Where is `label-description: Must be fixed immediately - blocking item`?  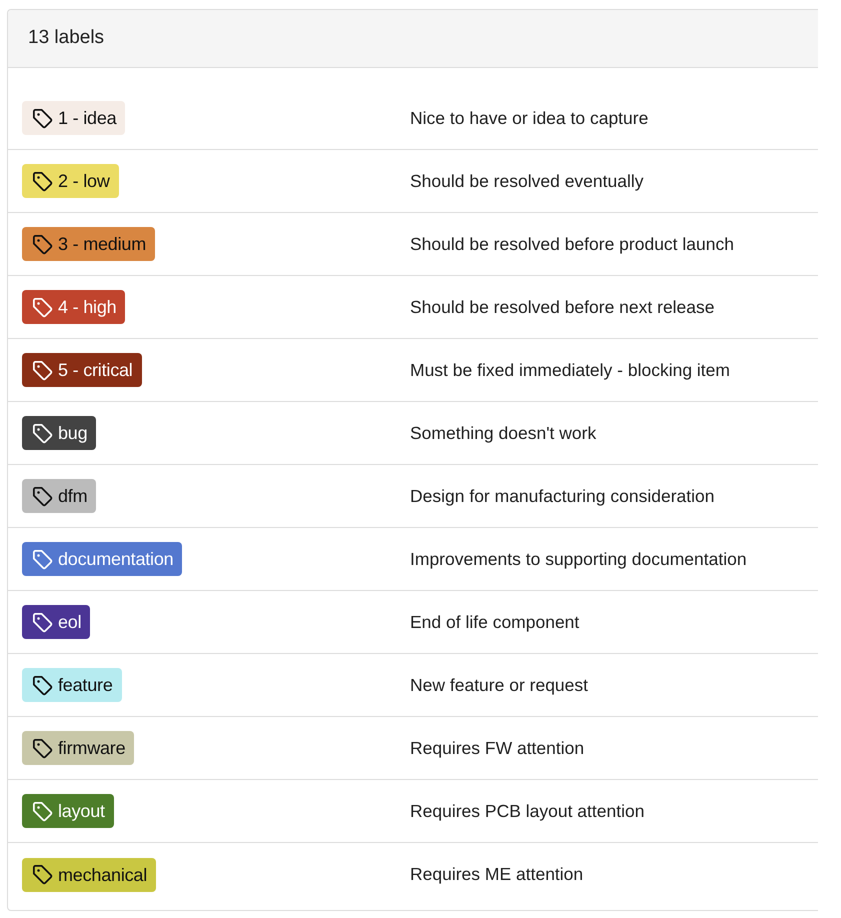
label-description: Must be fixed immediately - blocking item is located at coordinates (570, 370).